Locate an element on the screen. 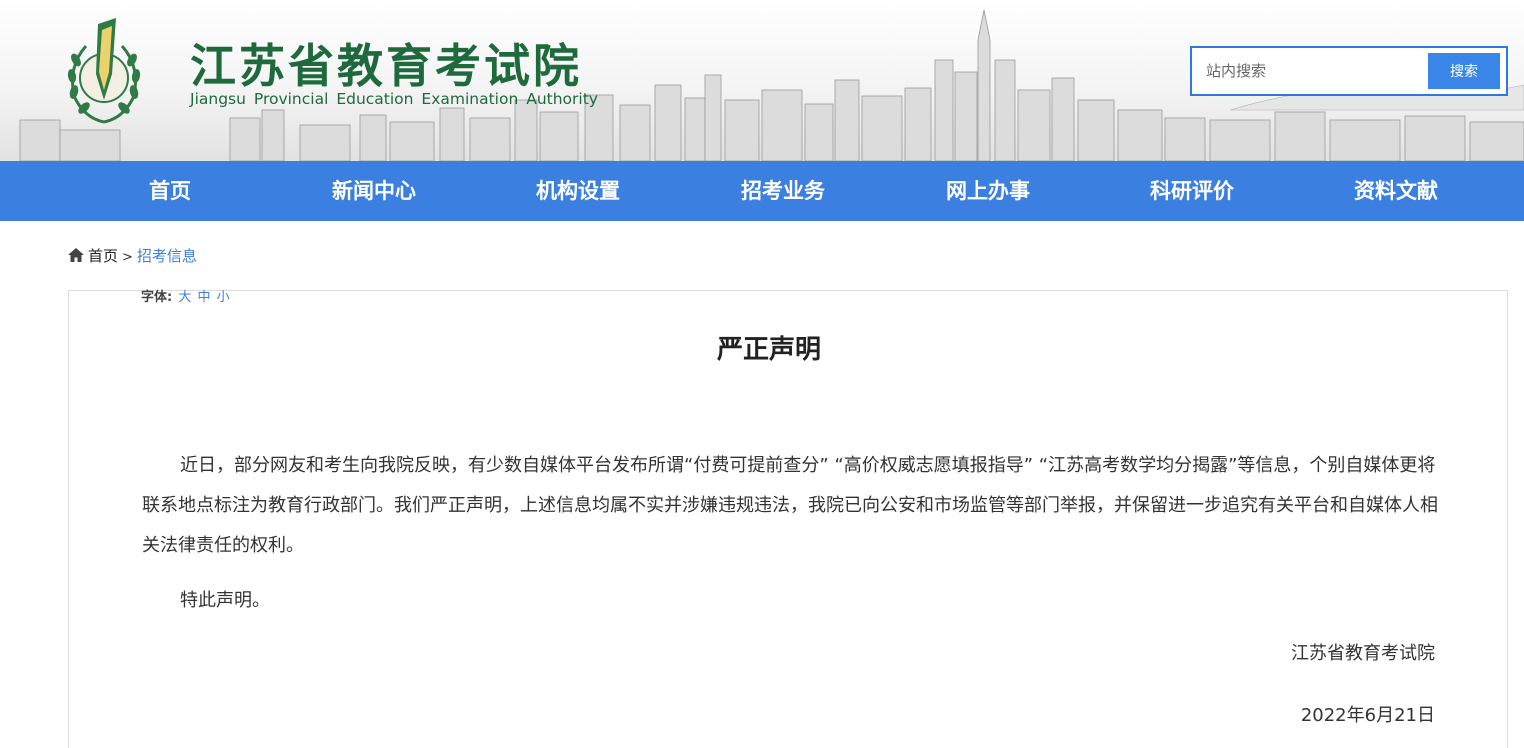 The height and width of the screenshot is (748, 1524). article-date: 2022年6月21日 is located at coordinates (1367, 715).